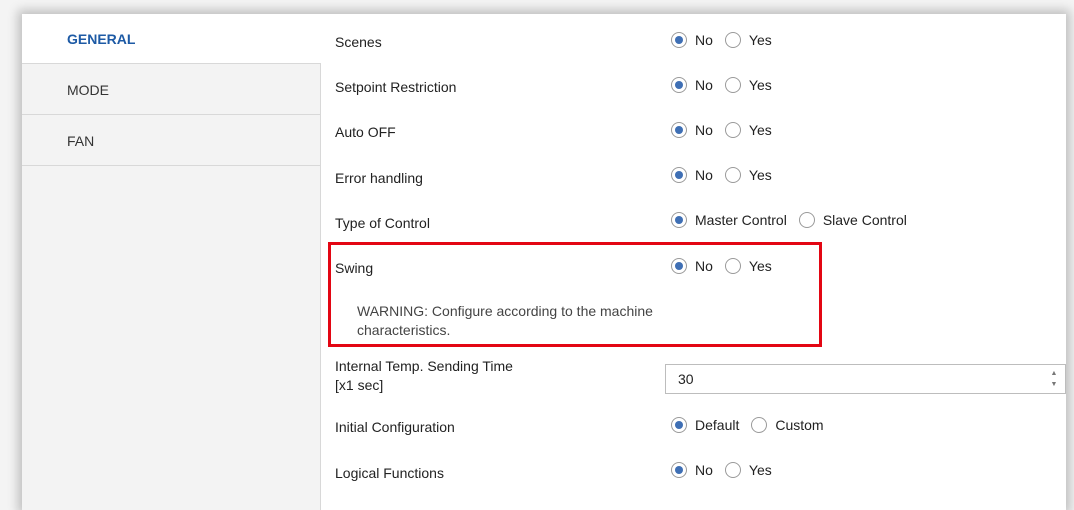 The height and width of the screenshot is (510, 1074). I want to click on scenes-label: Scenes, so click(358, 42).